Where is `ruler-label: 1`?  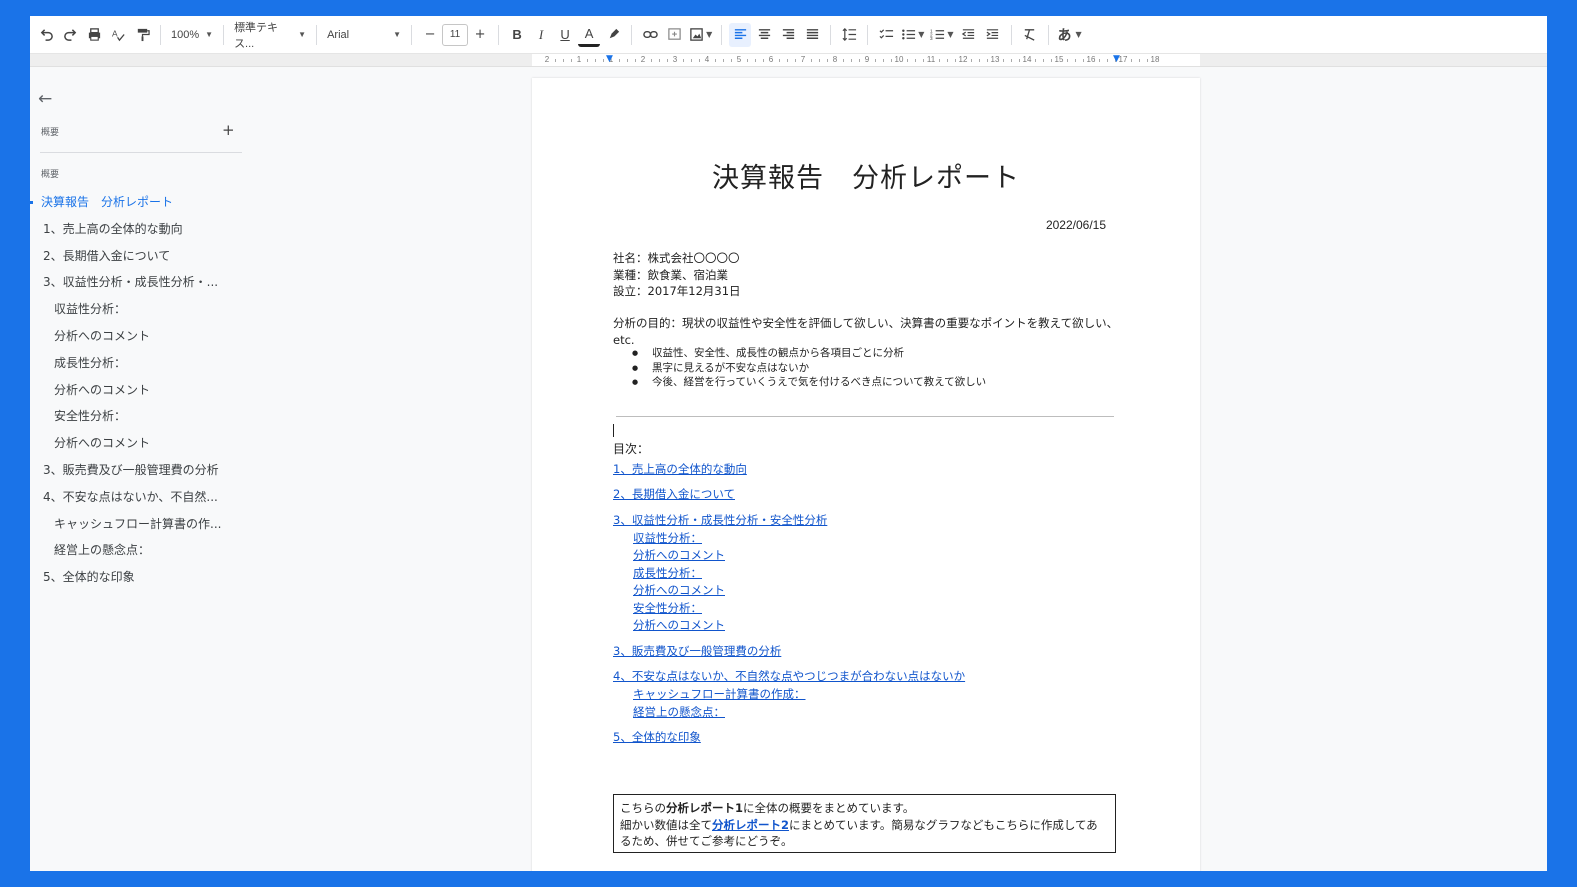
ruler-label: 1 is located at coordinates (579, 59).